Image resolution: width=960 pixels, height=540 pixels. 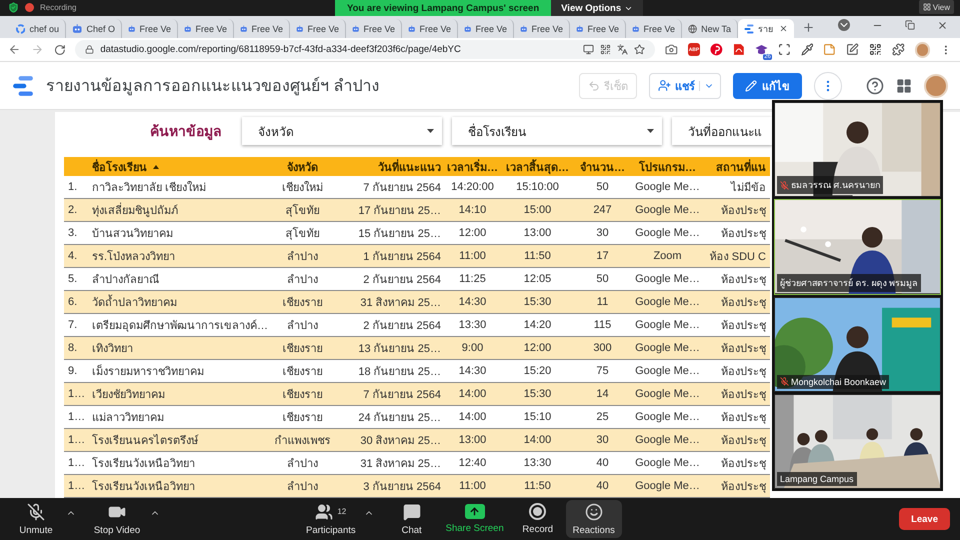 What do you see at coordinates (588, 49) in the screenshot?
I see `cast-icon` at bounding box center [588, 49].